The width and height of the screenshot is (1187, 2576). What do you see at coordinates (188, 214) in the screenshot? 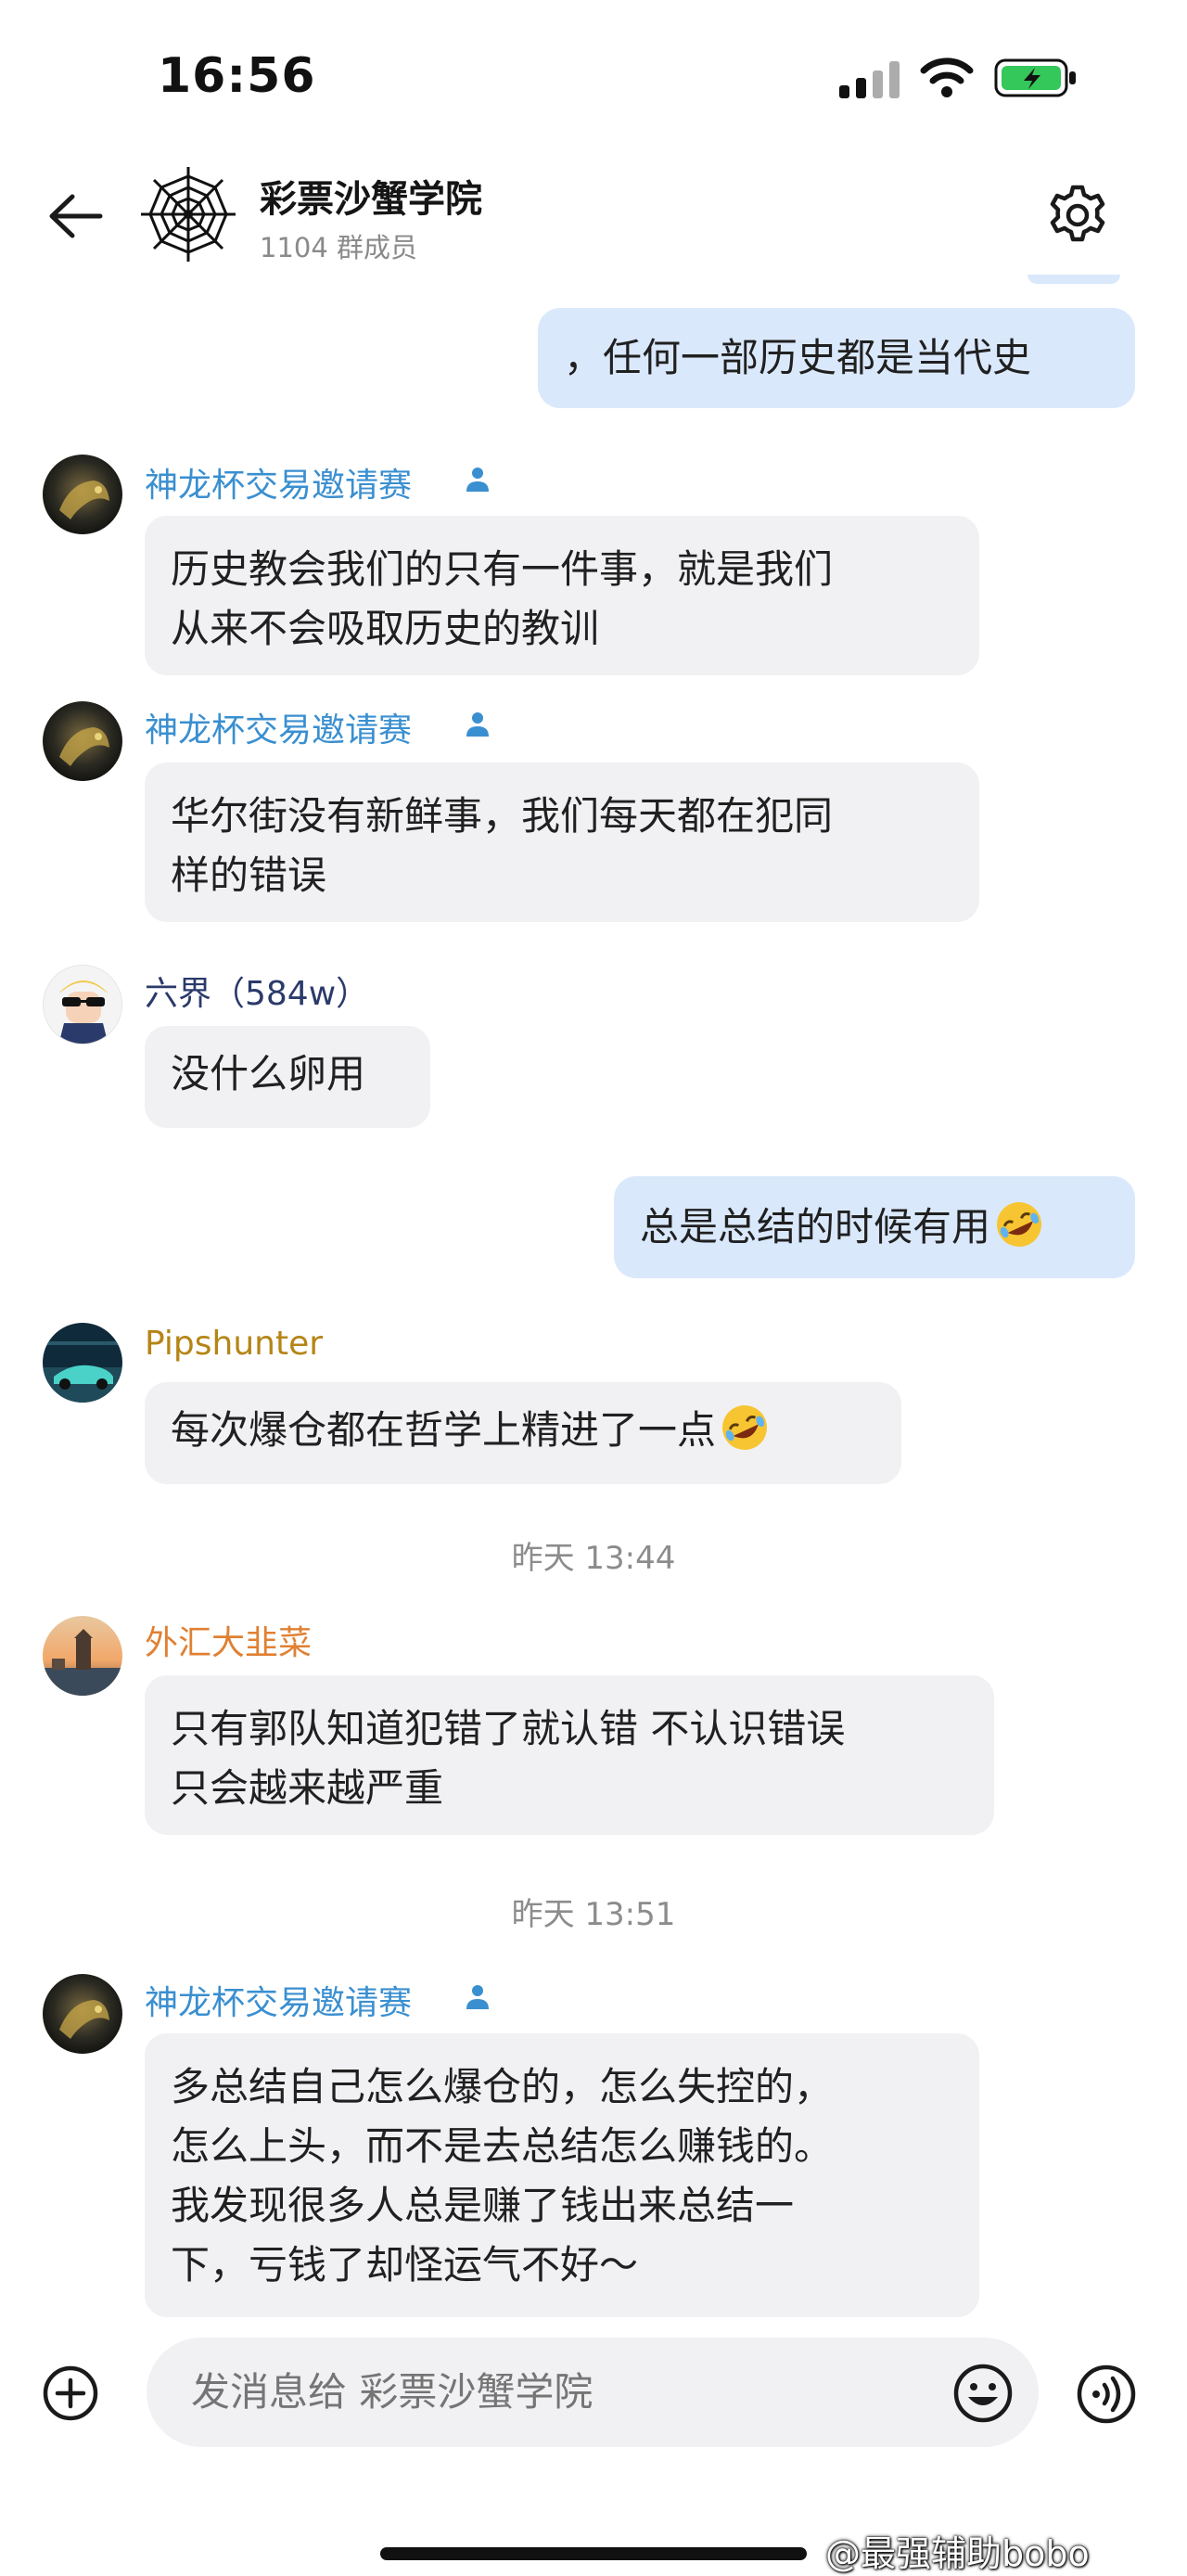
I see `spider-web-icon` at bounding box center [188, 214].